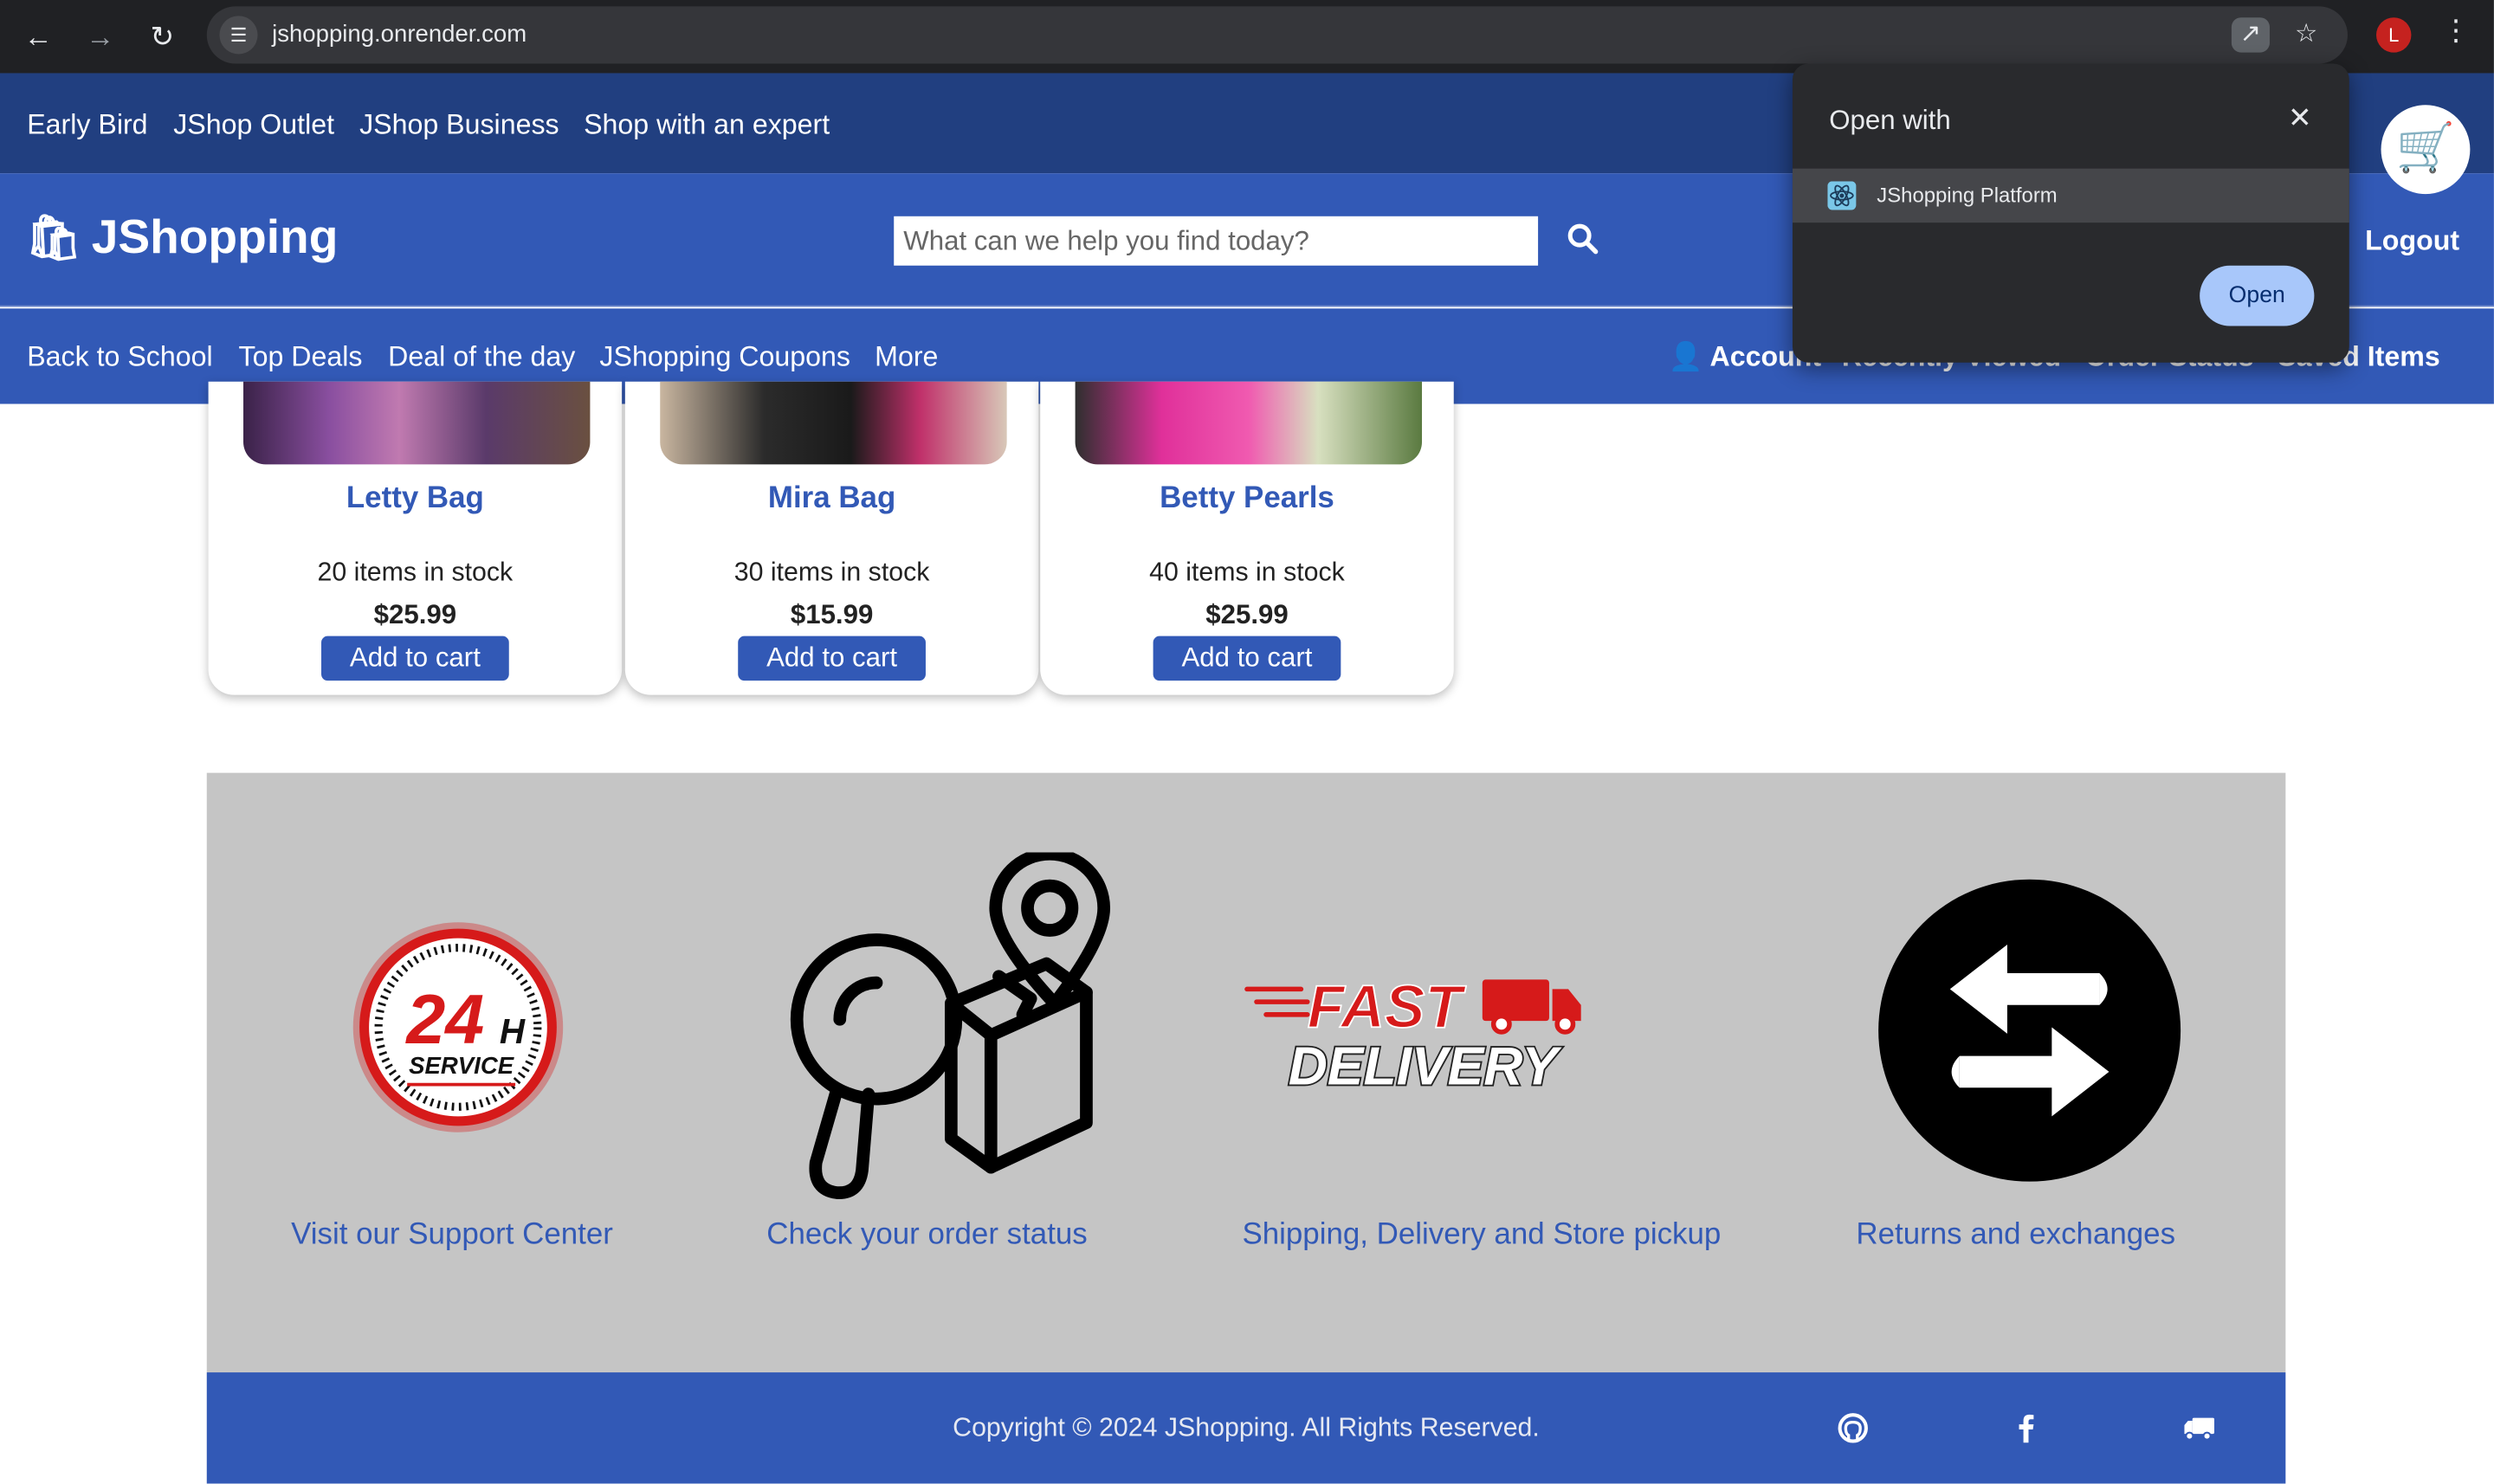  Describe the element at coordinates (1425, 1065) in the screenshot. I see `delivery-text: DELIVERY` at that location.